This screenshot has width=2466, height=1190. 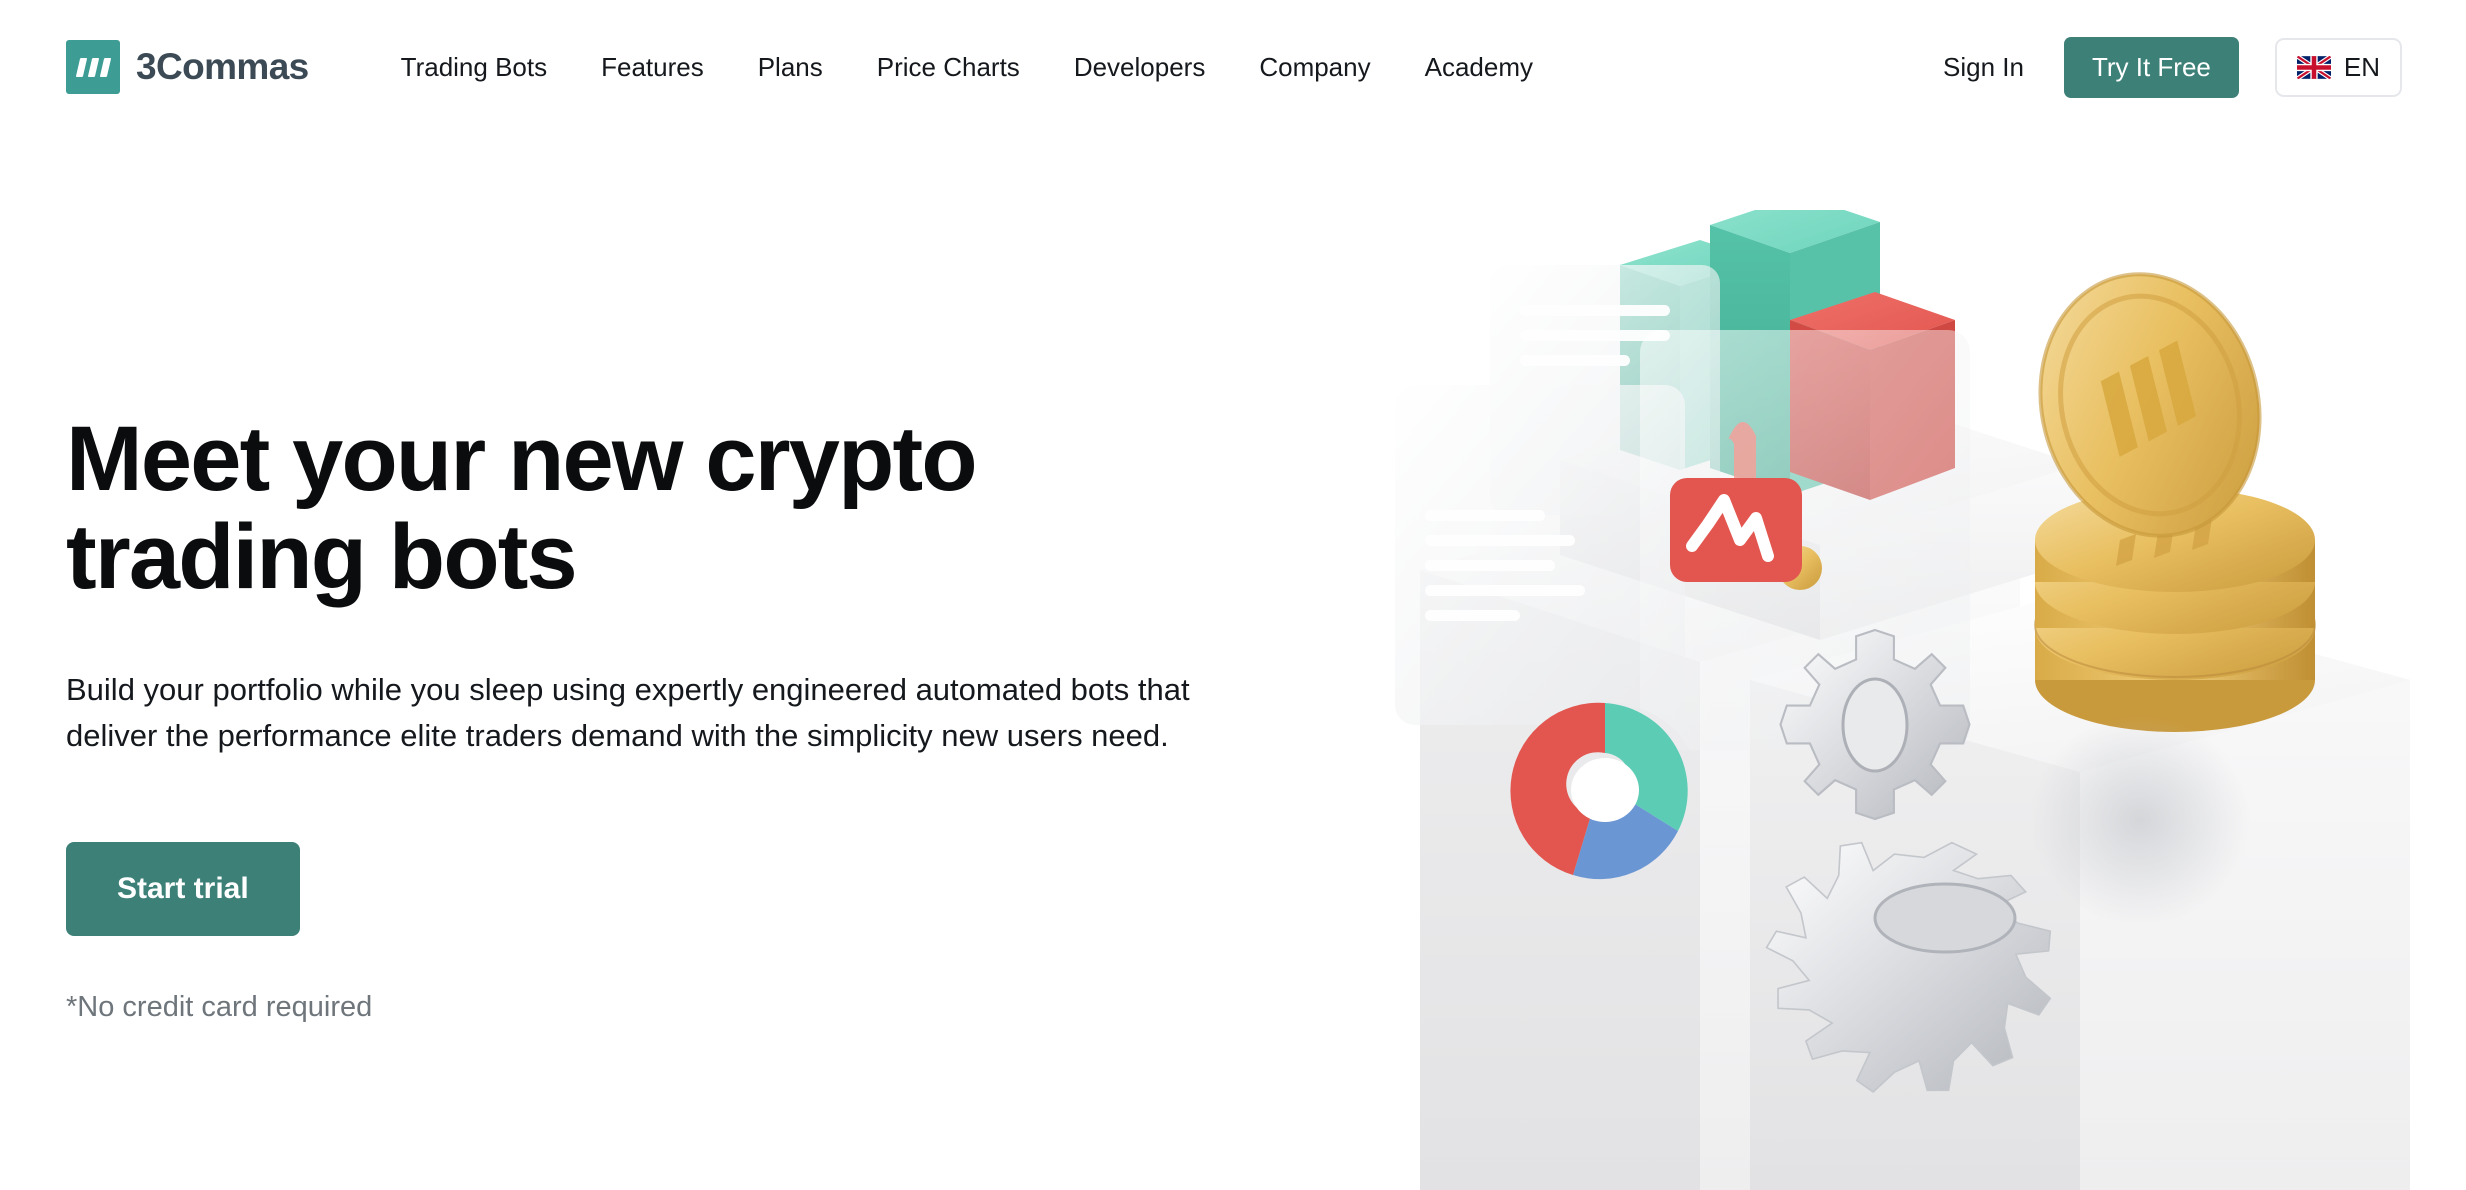 I want to click on nav-item-academy: Academy, so click(x=1479, y=67).